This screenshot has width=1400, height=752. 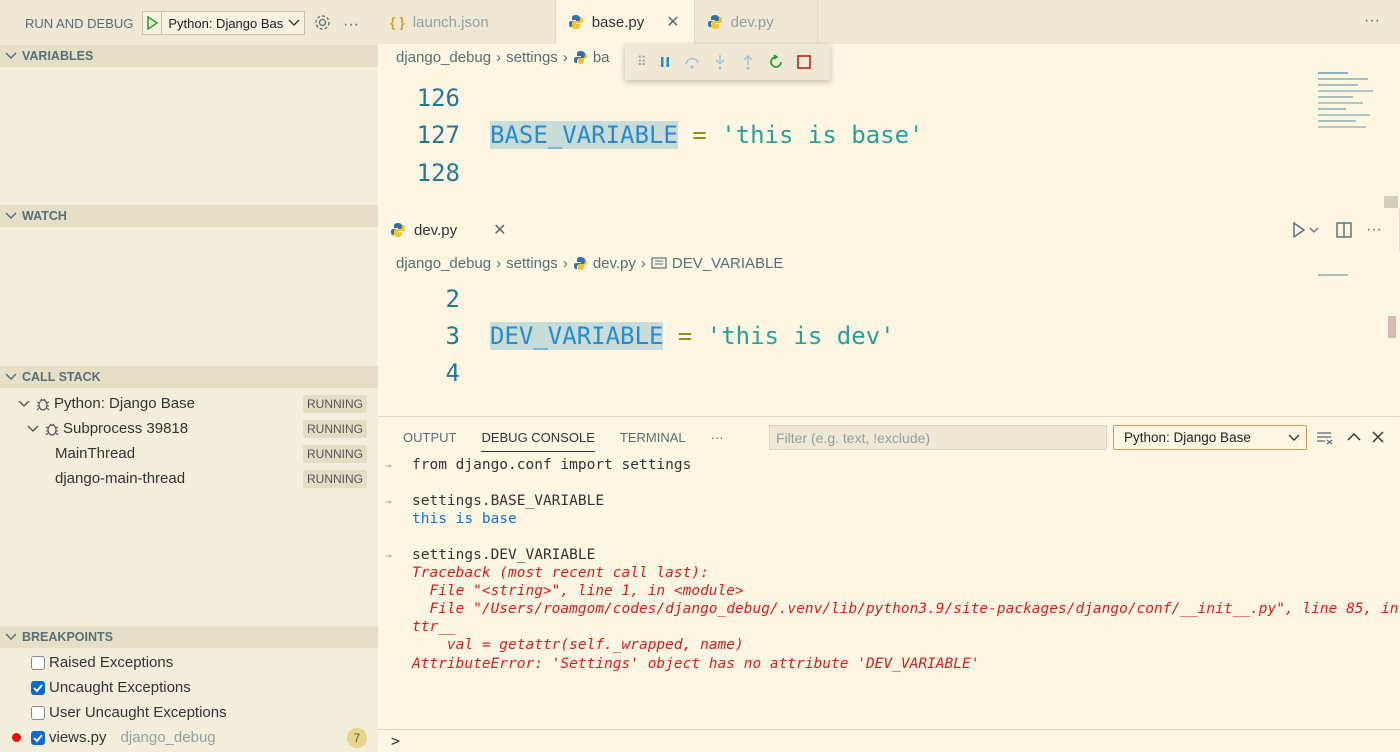 I want to click on call-stack-thread: django-main-thread RUNNING, so click(x=189, y=478).